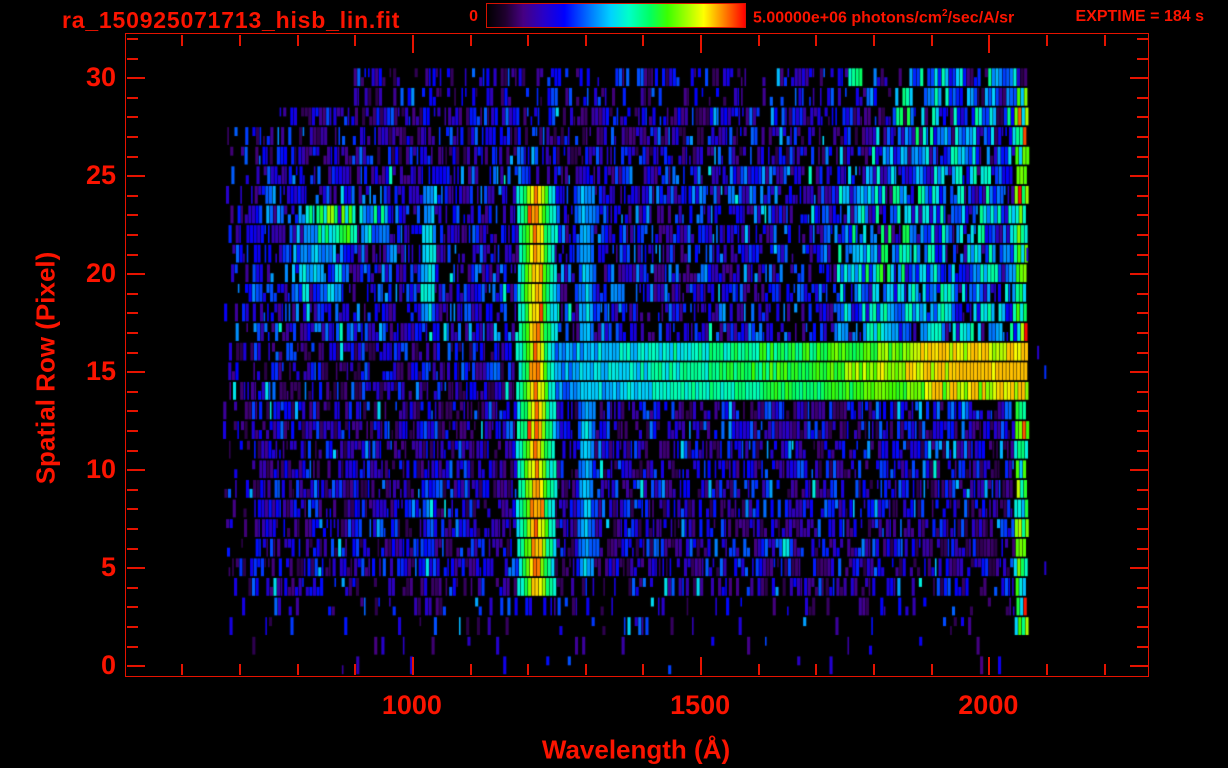 This screenshot has width=1228, height=768. Describe the element at coordinates (100, 175) in the screenshot. I see `y-tick-label: 25` at that location.